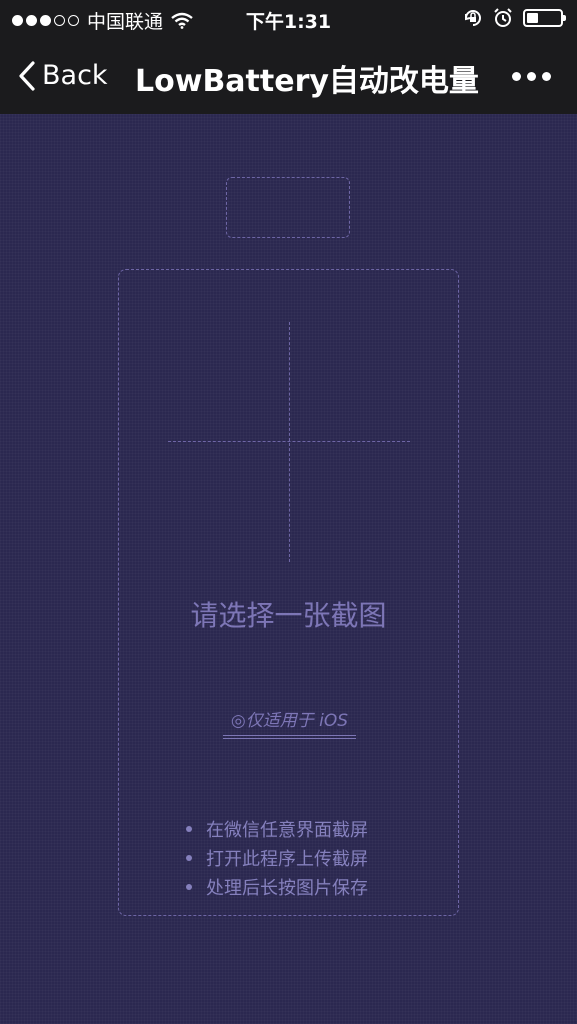  What do you see at coordinates (27, 75) in the screenshot?
I see `chevron-left-icon` at bounding box center [27, 75].